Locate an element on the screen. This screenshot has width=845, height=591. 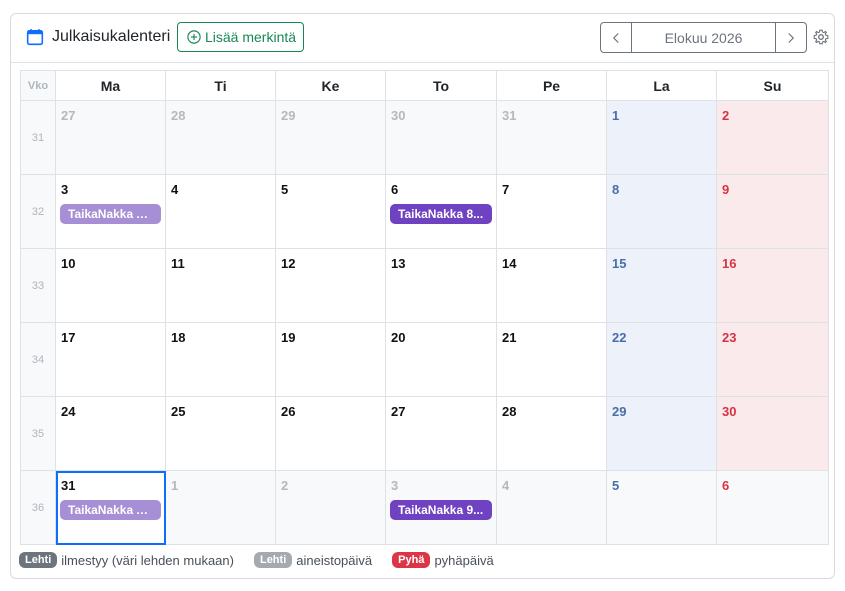
day-cell: 24 is located at coordinates (110, 433).